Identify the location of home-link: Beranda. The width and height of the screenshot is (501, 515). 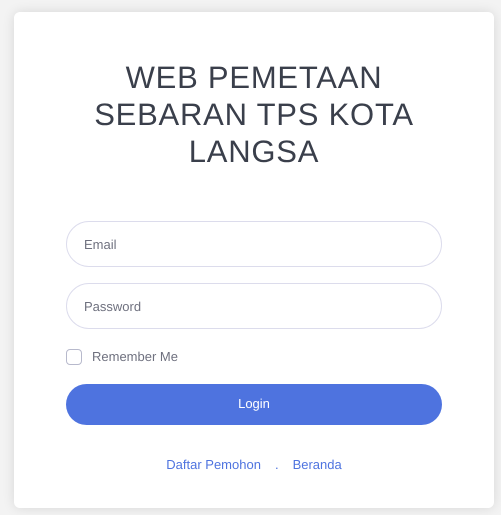
(317, 464).